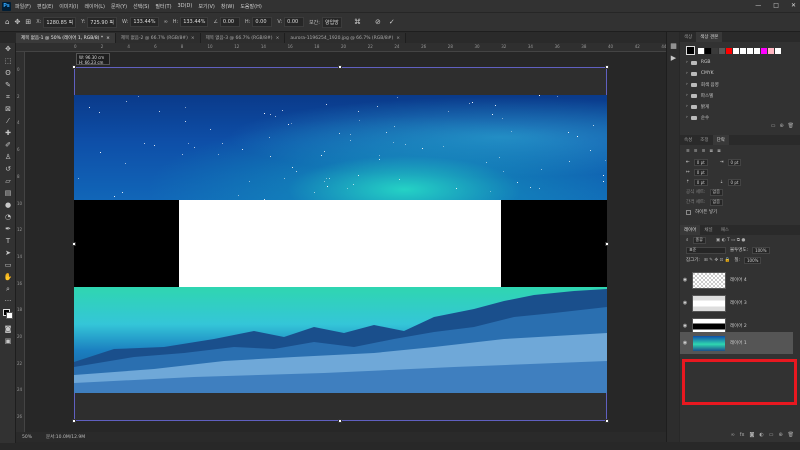  Describe the element at coordinates (752, 260) in the screenshot. I see `fill-field: 100%` at that location.